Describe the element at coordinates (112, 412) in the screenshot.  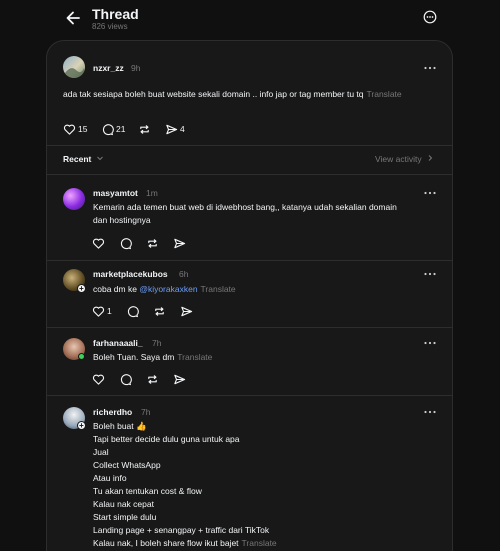
I see `reply-username: richerdho` at that location.